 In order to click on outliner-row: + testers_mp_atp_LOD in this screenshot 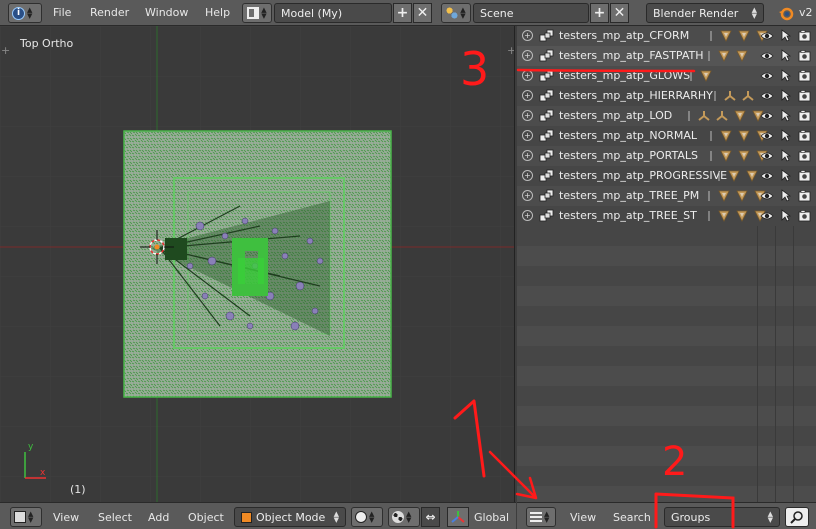, I will do `click(666, 116)`.